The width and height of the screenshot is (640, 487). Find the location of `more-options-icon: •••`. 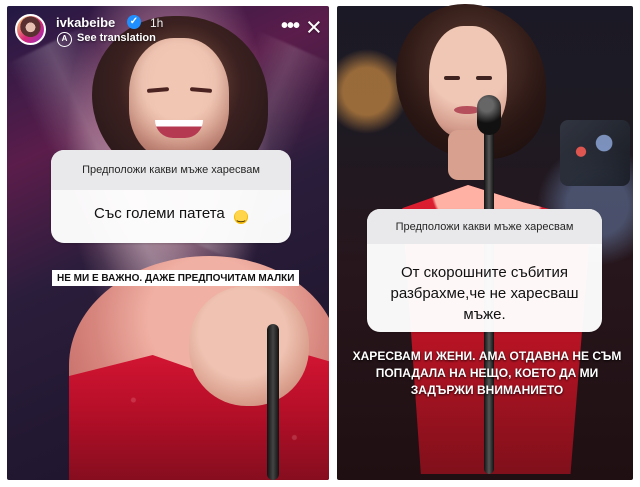

more-options-icon: ••• is located at coordinates (290, 26).